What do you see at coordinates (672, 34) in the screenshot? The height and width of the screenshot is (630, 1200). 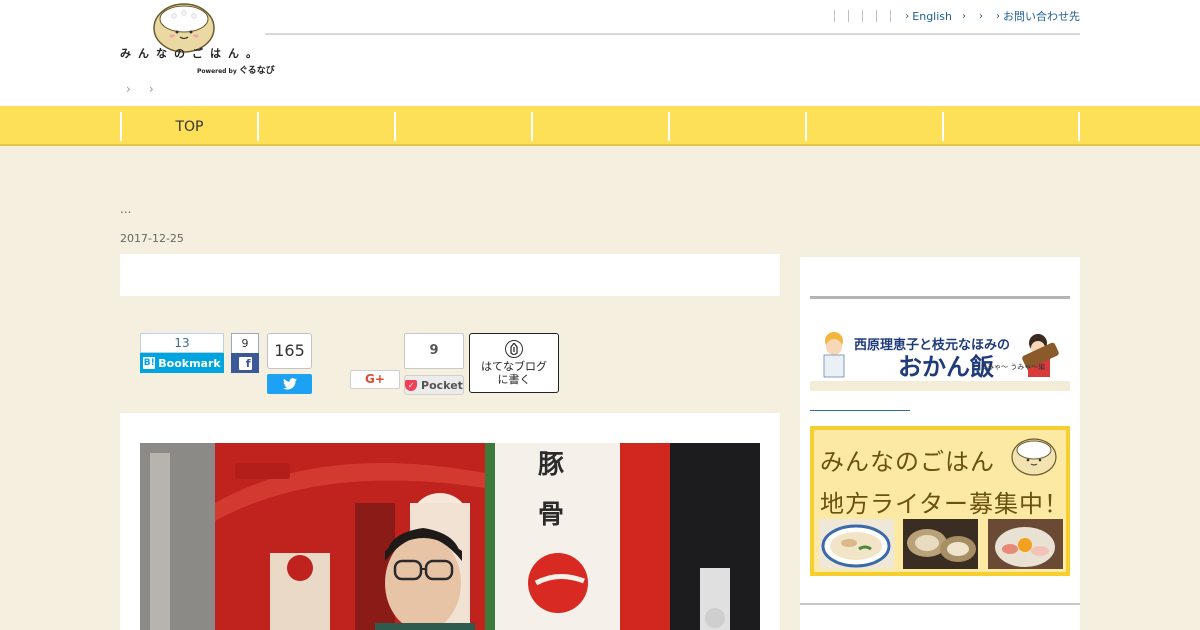 I see `header-divider` at bounding box center [672, 34].